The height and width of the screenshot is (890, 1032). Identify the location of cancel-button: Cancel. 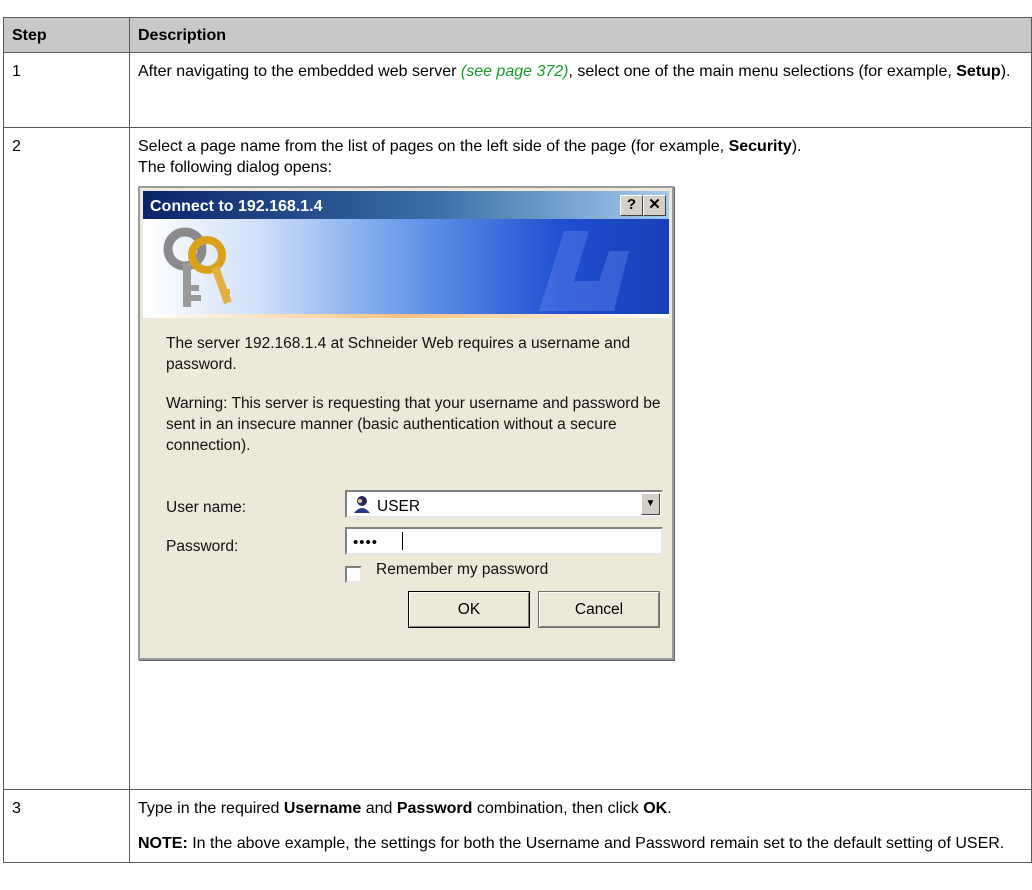
(599, 609).